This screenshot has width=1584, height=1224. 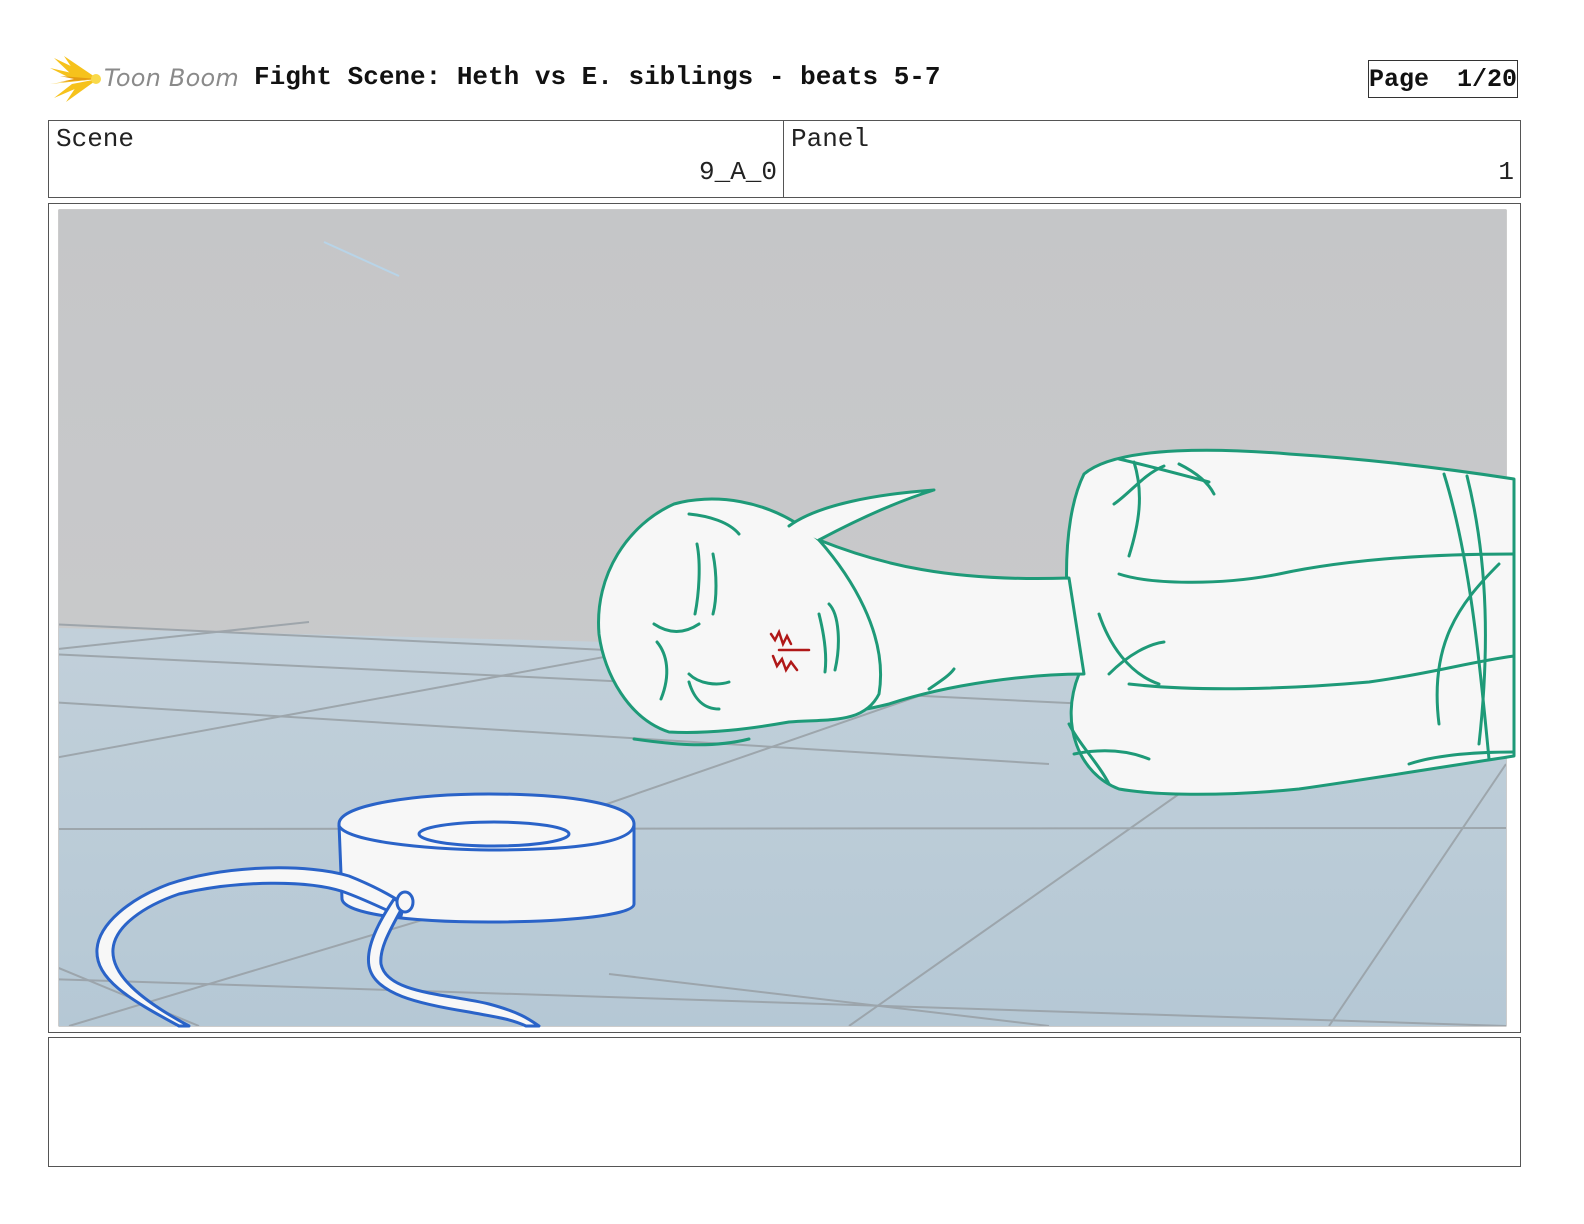 I want to click on toon-boom-logo: Toon Boom, so click(x=145, y=79).